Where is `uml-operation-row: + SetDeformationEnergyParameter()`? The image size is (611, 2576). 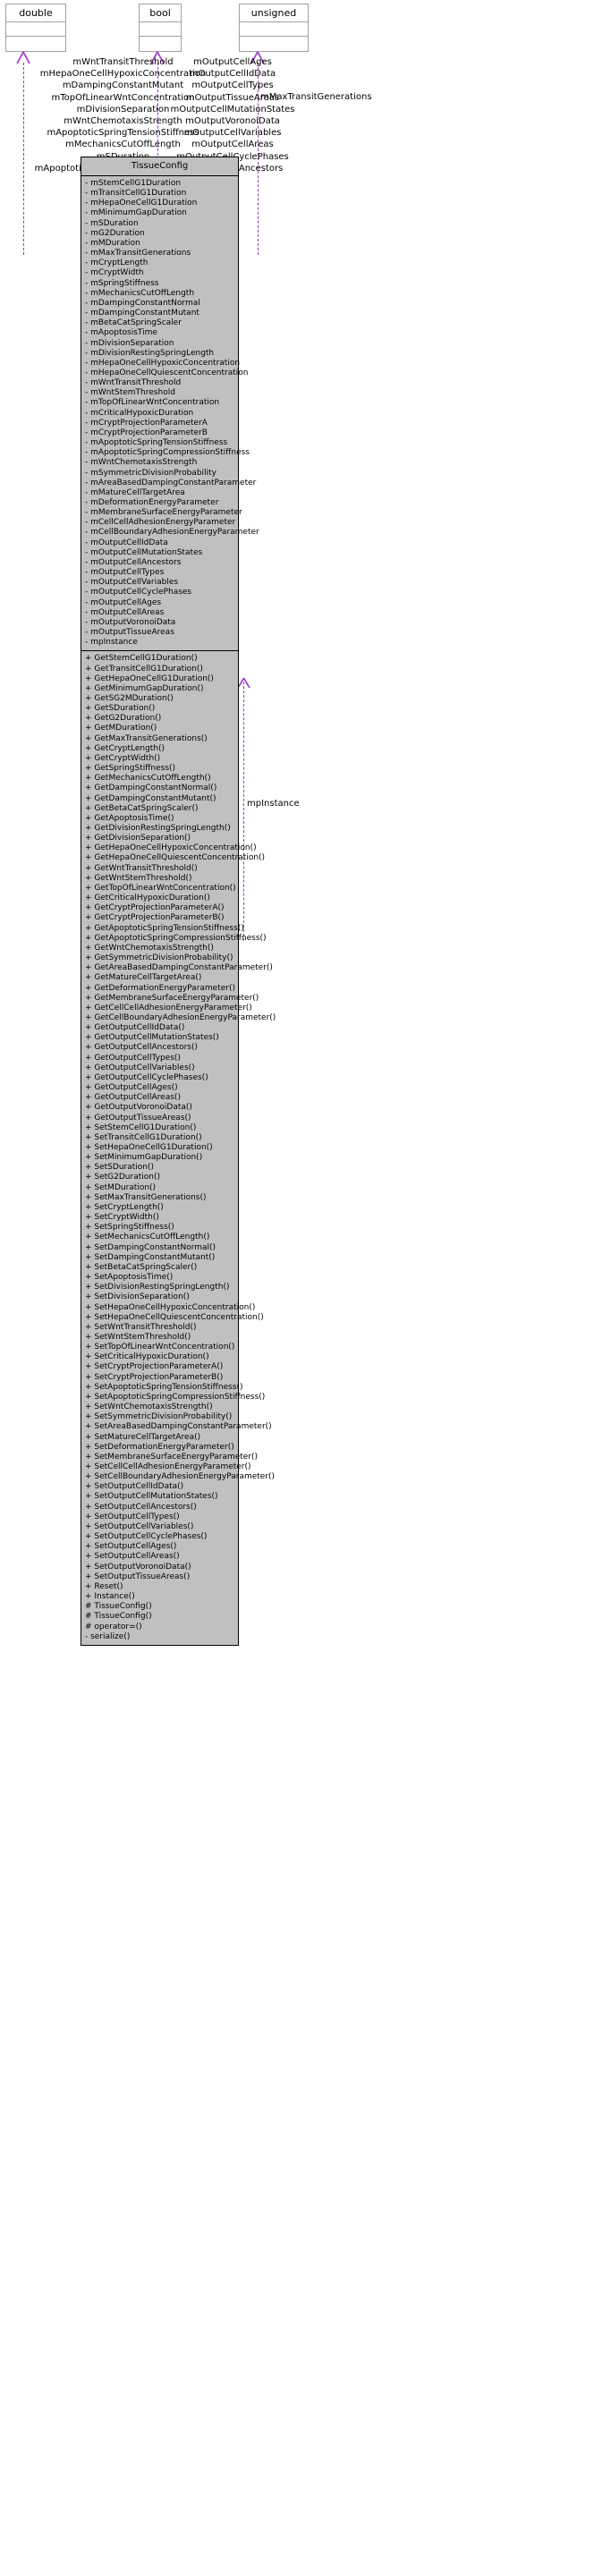 uml-operation-row: + SetDeformationEnergyParameter() is located at coordinates (159, 1447).